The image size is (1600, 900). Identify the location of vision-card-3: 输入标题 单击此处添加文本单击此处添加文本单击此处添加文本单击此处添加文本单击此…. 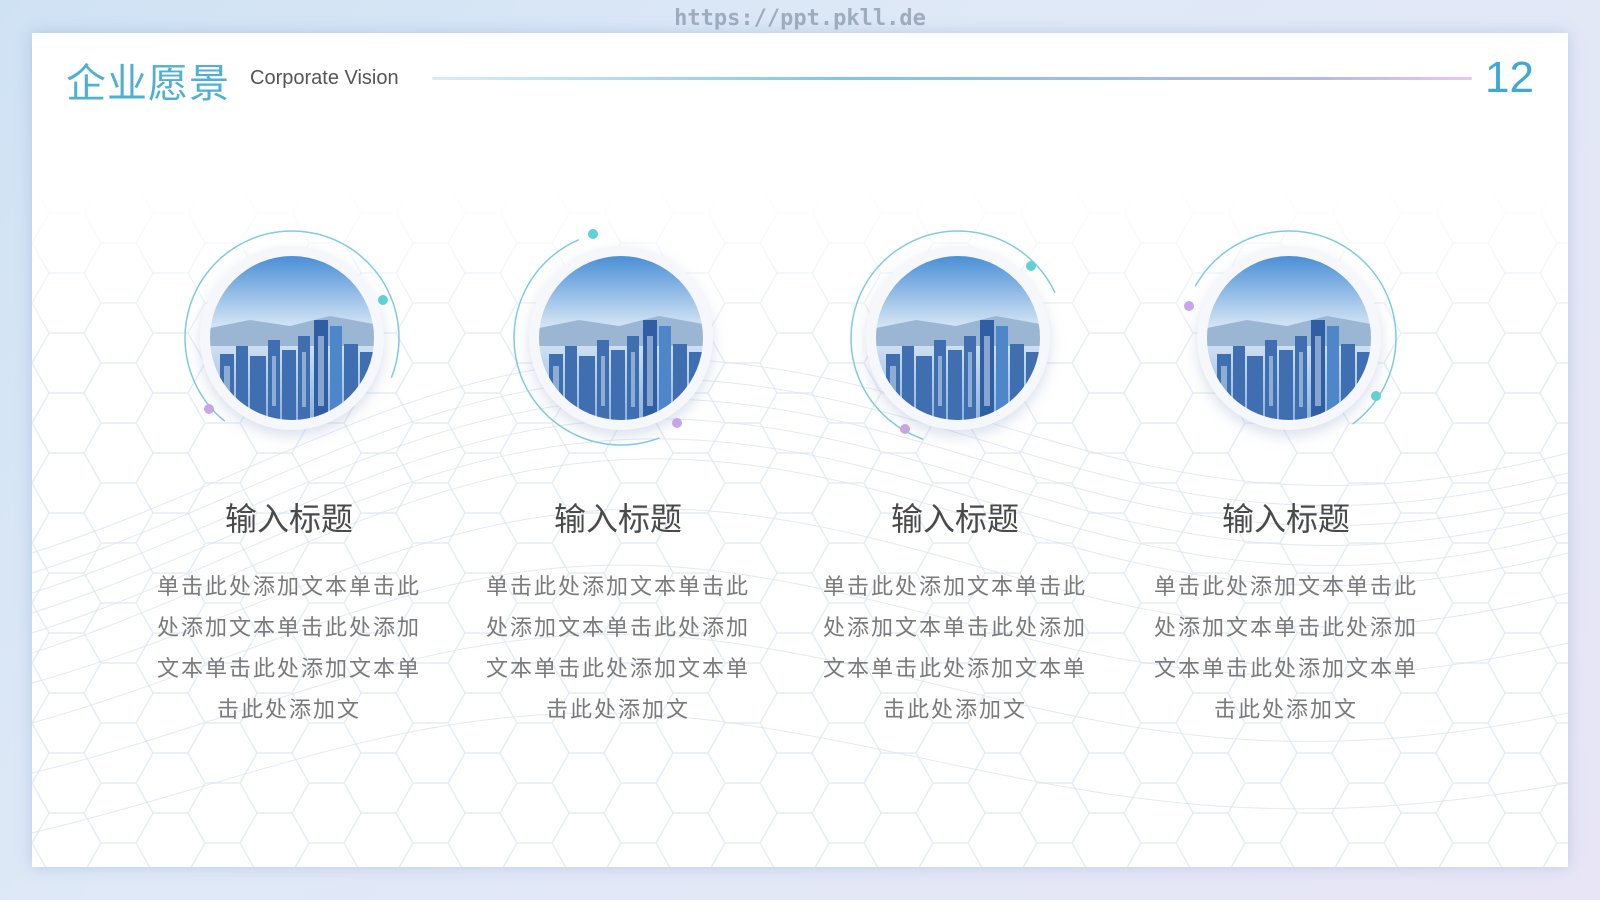
(955, 509).